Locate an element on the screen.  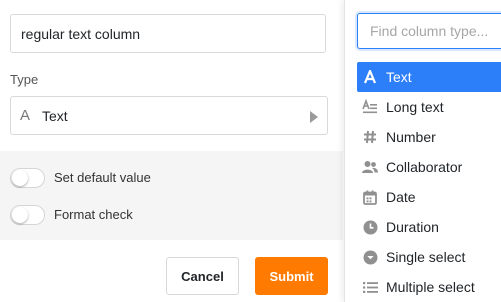
text-a-icon: A is located at coordinates (25, 115).